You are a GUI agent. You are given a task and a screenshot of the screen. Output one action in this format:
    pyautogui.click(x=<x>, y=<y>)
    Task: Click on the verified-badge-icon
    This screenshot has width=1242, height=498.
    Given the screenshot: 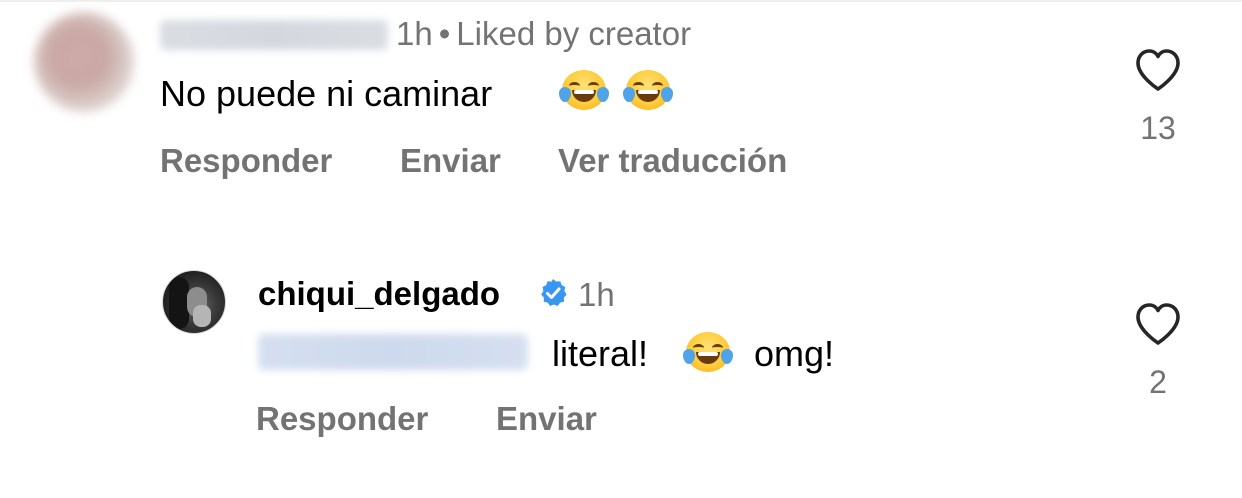 What is the action you would take?
    pyautogui.click(x=554, y=292)
    